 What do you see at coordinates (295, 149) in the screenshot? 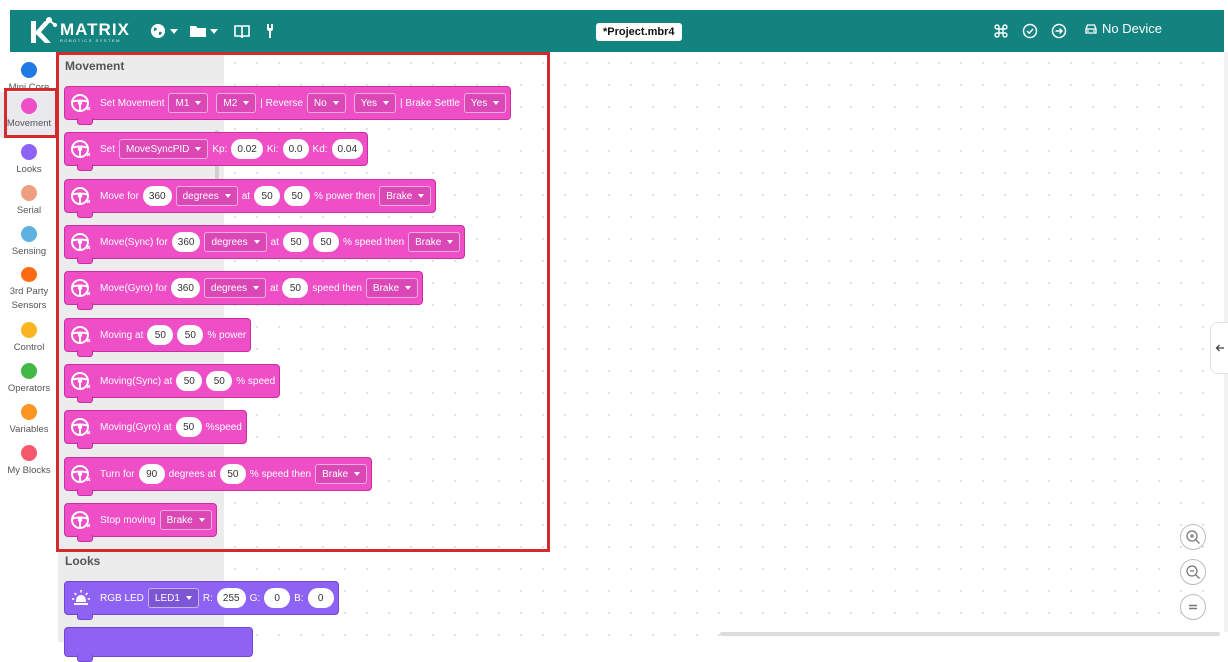
I see `ki-input: 0.0` at bounding box center [295, 149].